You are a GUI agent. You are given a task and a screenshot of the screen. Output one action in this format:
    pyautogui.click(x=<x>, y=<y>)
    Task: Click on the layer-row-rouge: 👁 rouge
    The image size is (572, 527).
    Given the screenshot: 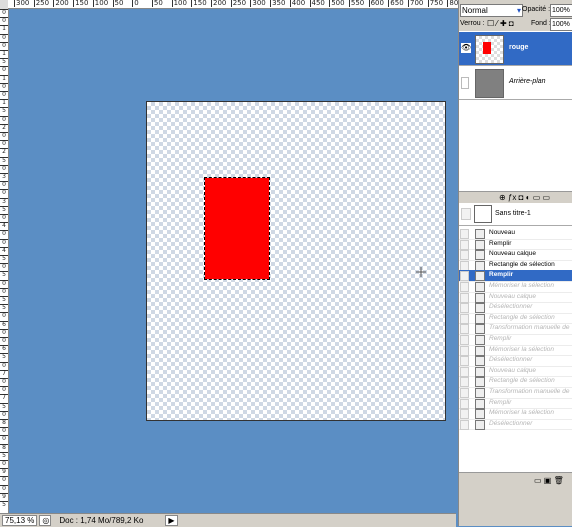 What is the action you would take?
    pyautogui.click(x=515, y=49)
    